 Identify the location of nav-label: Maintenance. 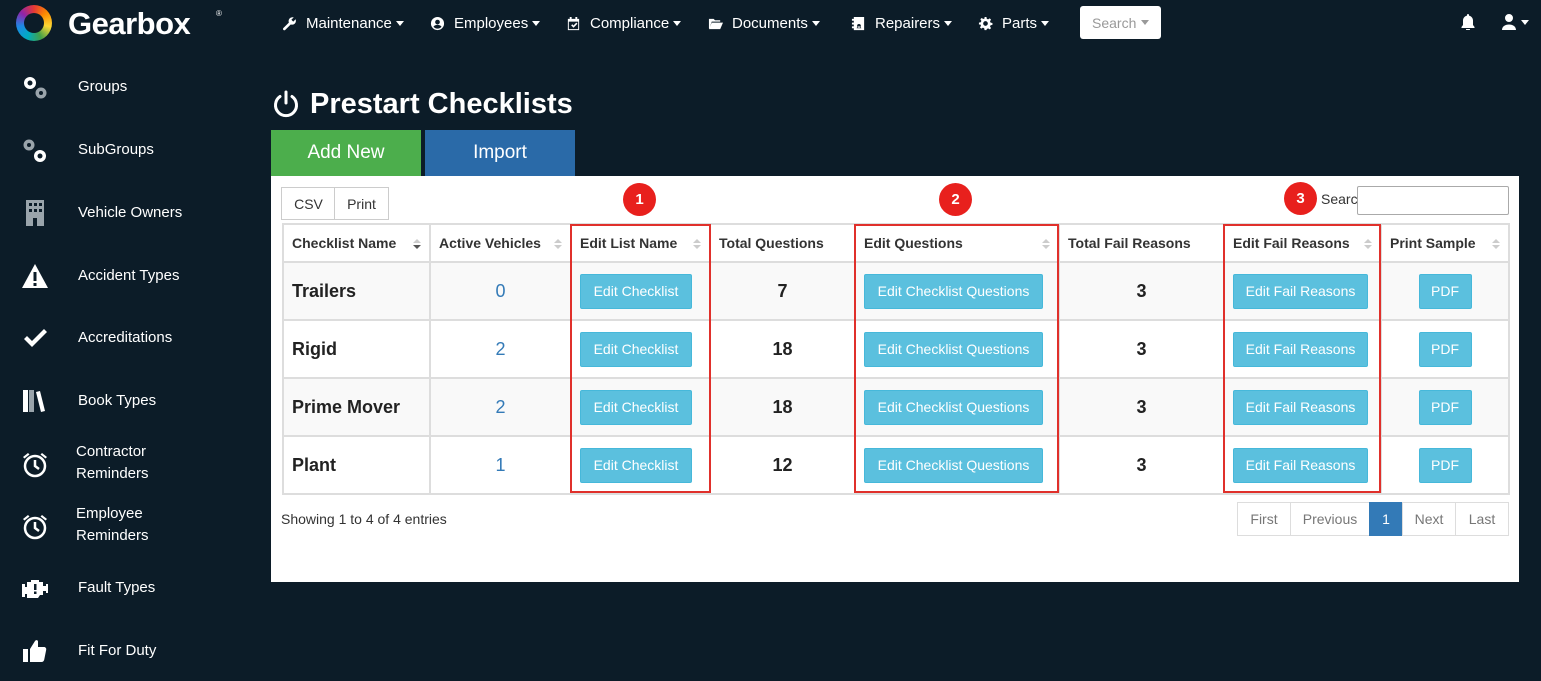
(349, 23).